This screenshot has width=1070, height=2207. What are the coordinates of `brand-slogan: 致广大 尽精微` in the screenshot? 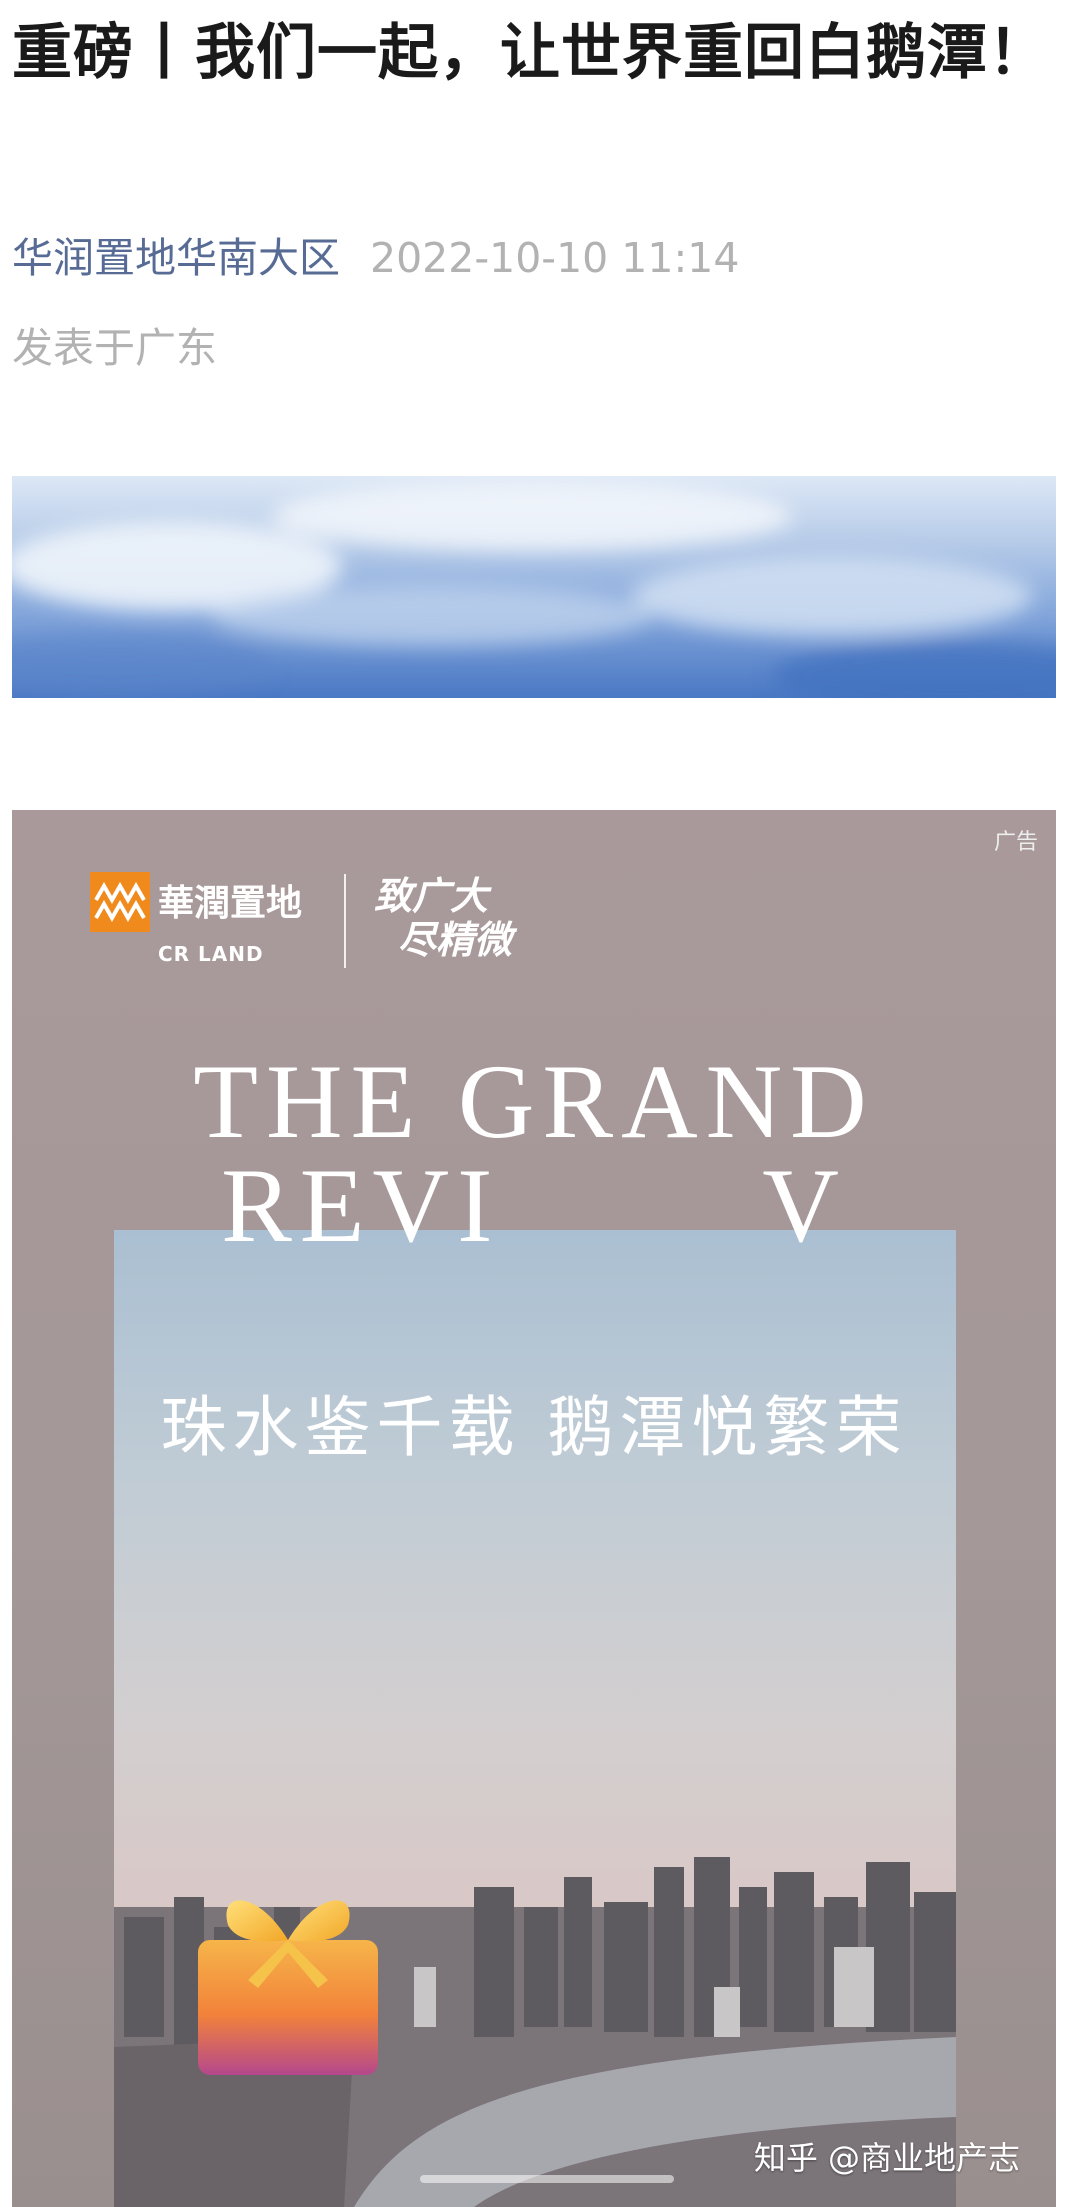 It's located at (443, 918).